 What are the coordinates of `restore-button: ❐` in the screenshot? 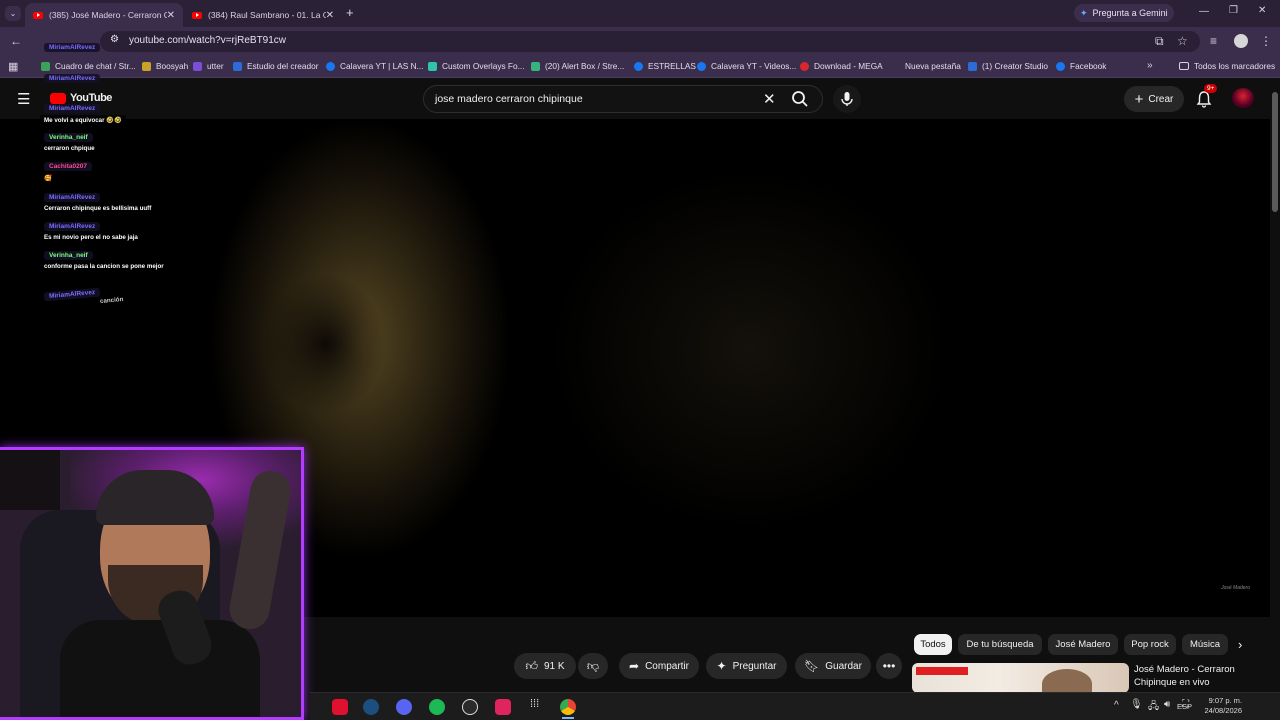 It's located at (1233, 10).